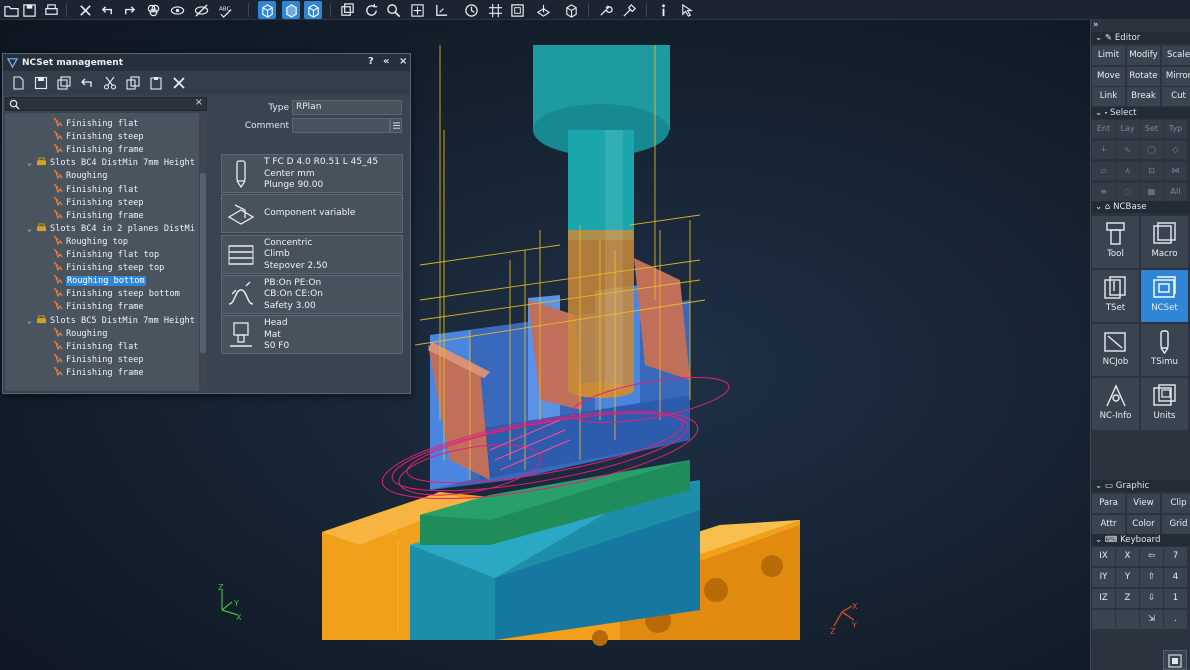 This screenshot has width=1190, height=670. I want to click on collapse-button: «, so click(386, 61).